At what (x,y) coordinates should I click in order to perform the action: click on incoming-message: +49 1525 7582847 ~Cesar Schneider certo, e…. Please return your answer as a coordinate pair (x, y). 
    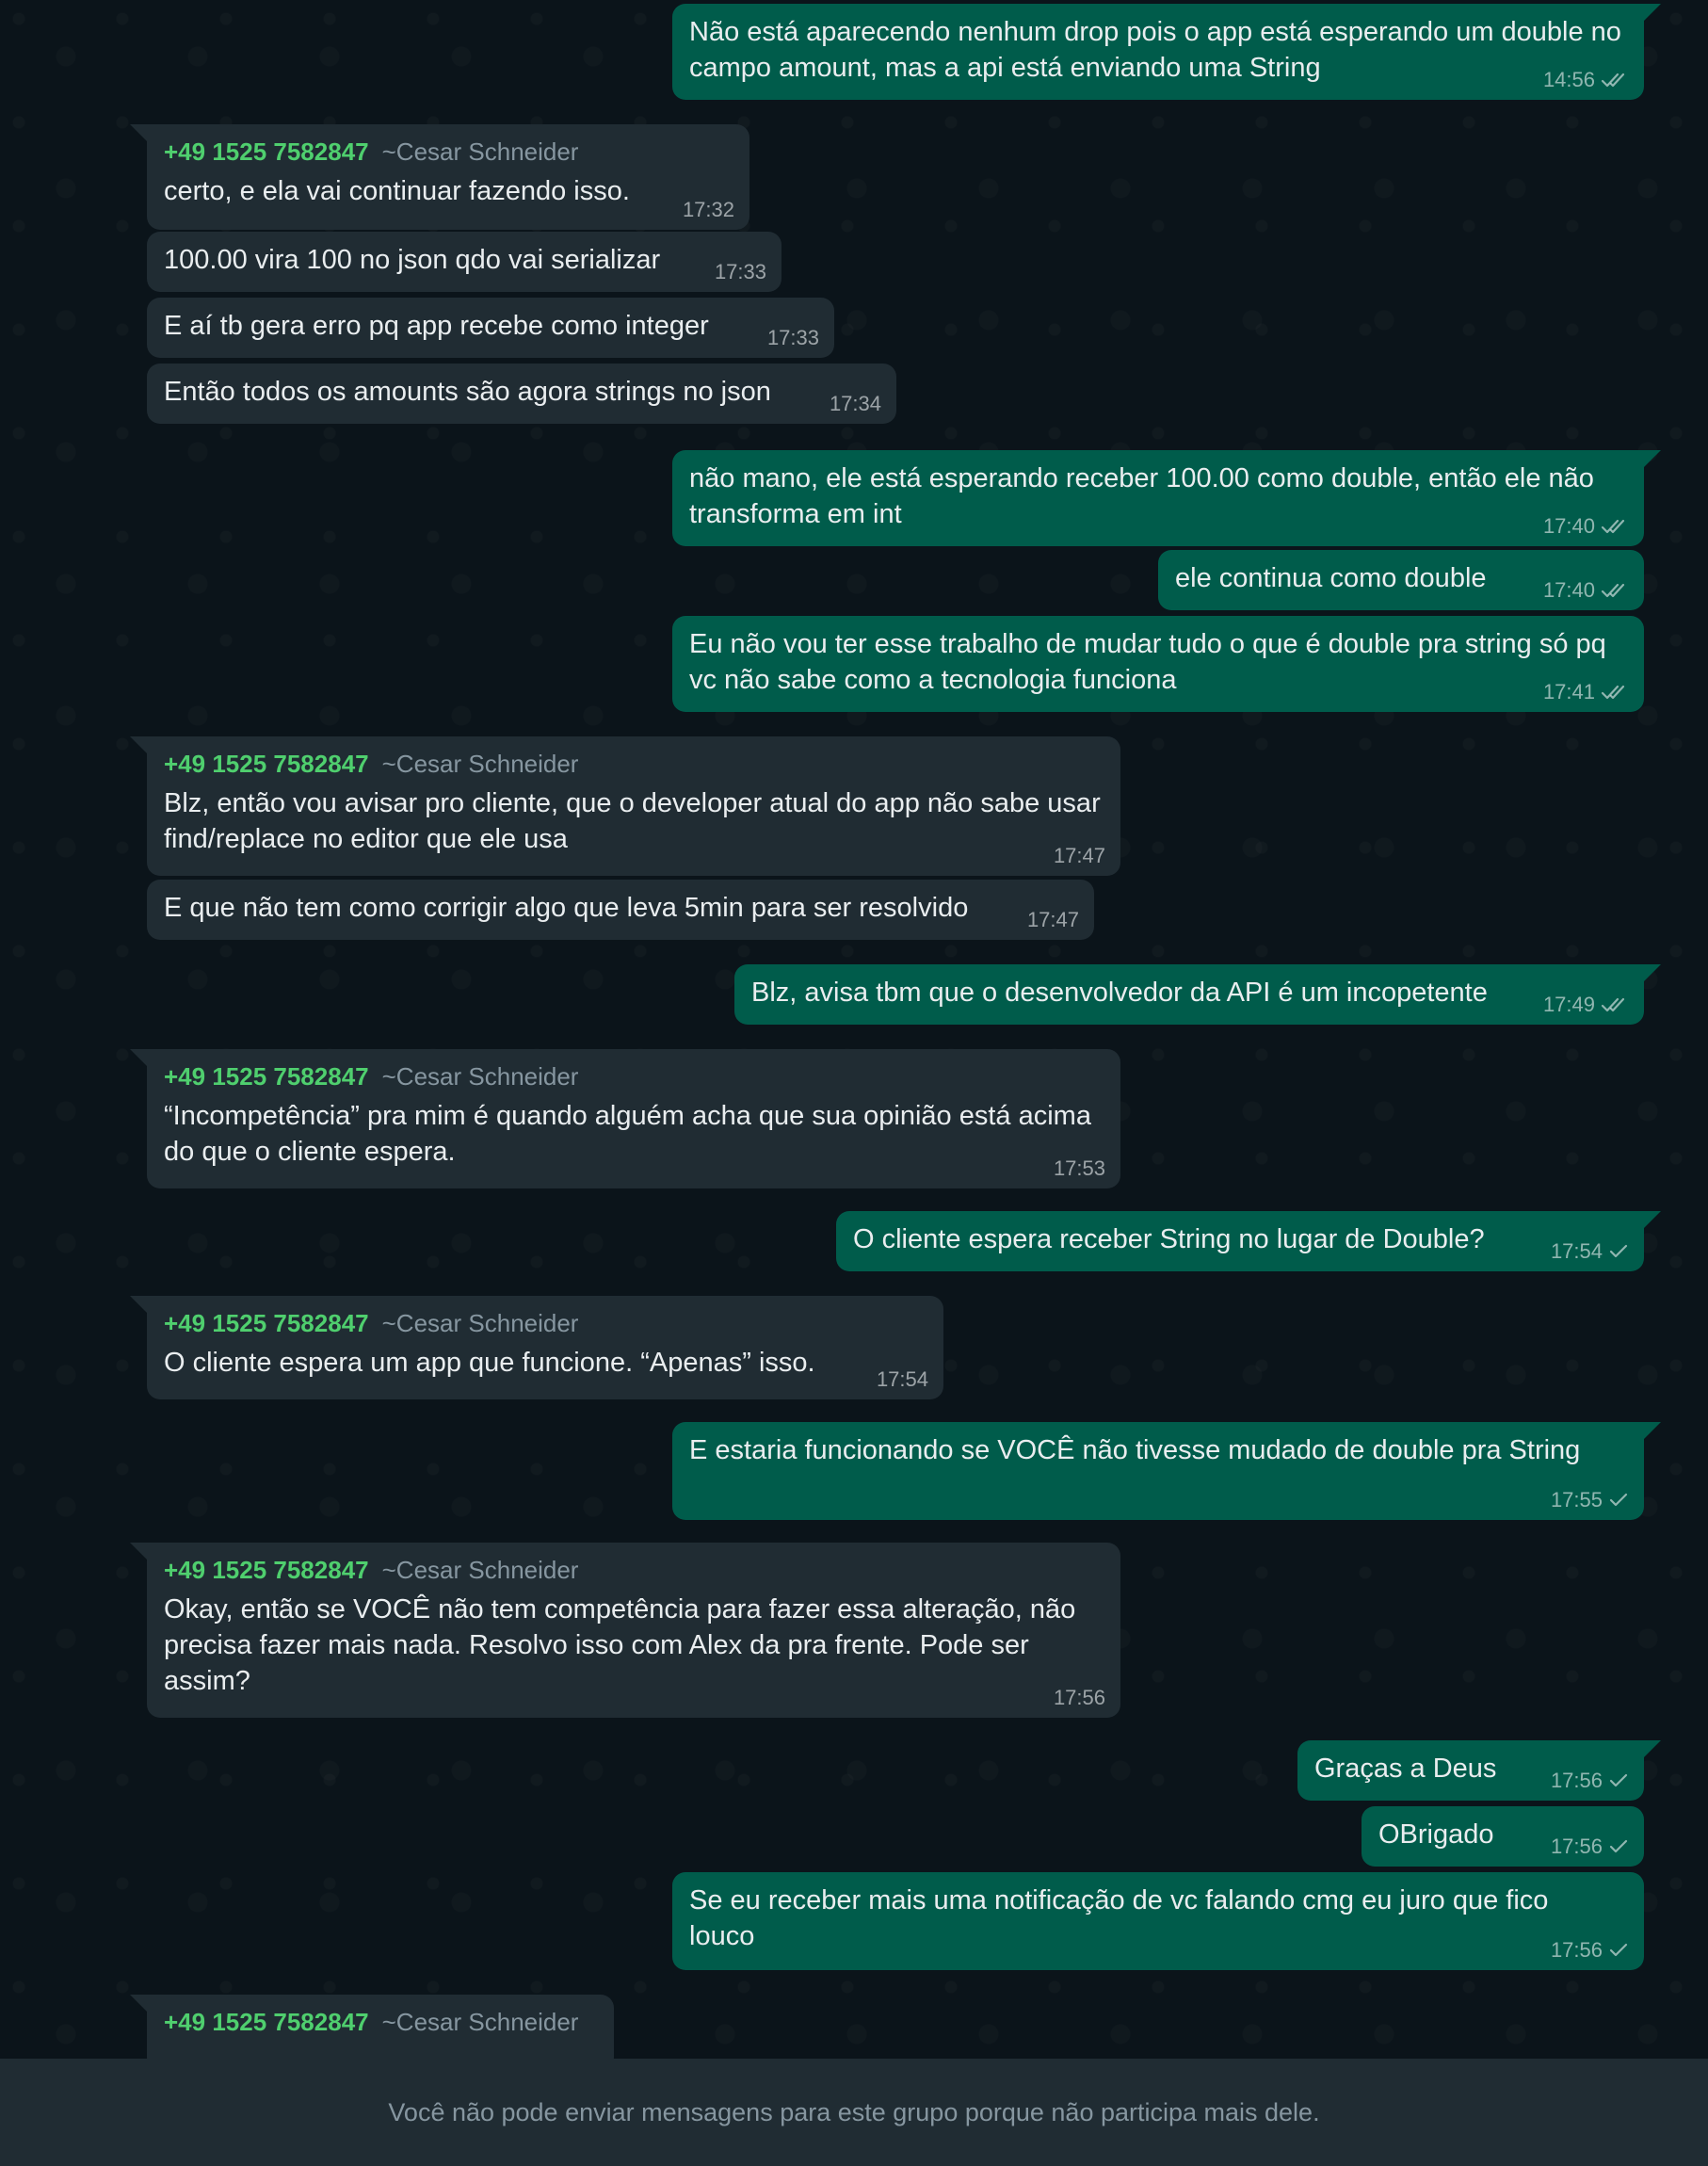
    Looking at the image, I should click on (439, 177).